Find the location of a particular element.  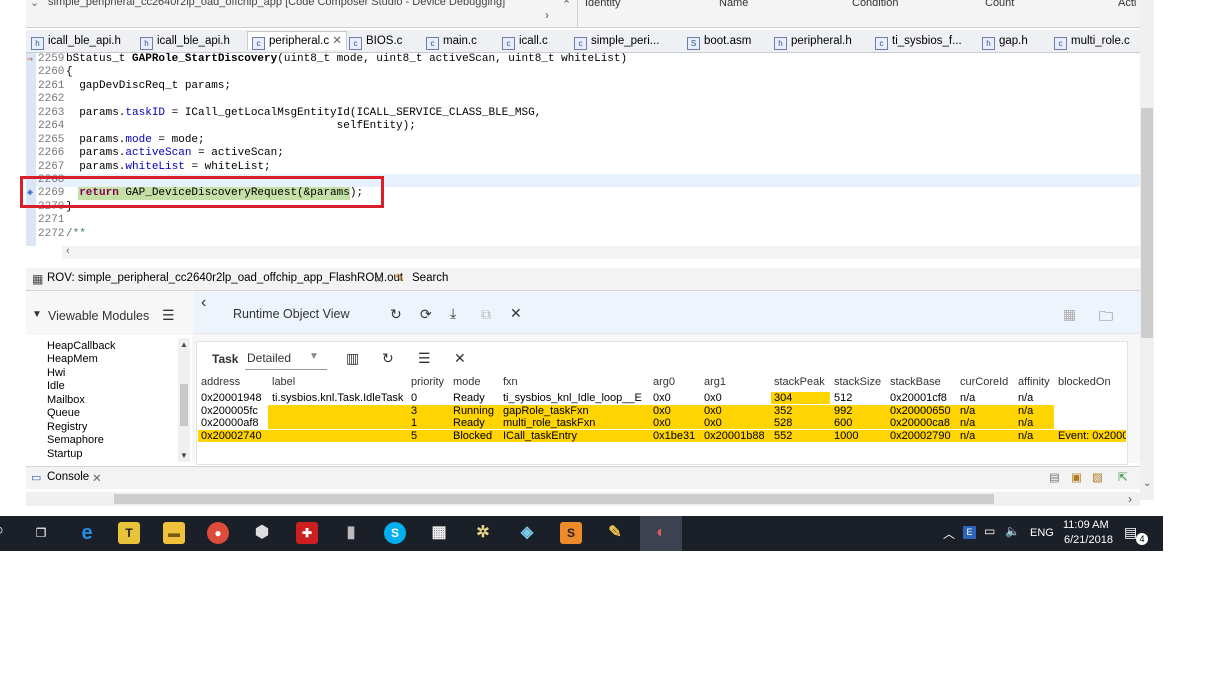

refresh-icon: ↻ is located at coordinates (396, 314).